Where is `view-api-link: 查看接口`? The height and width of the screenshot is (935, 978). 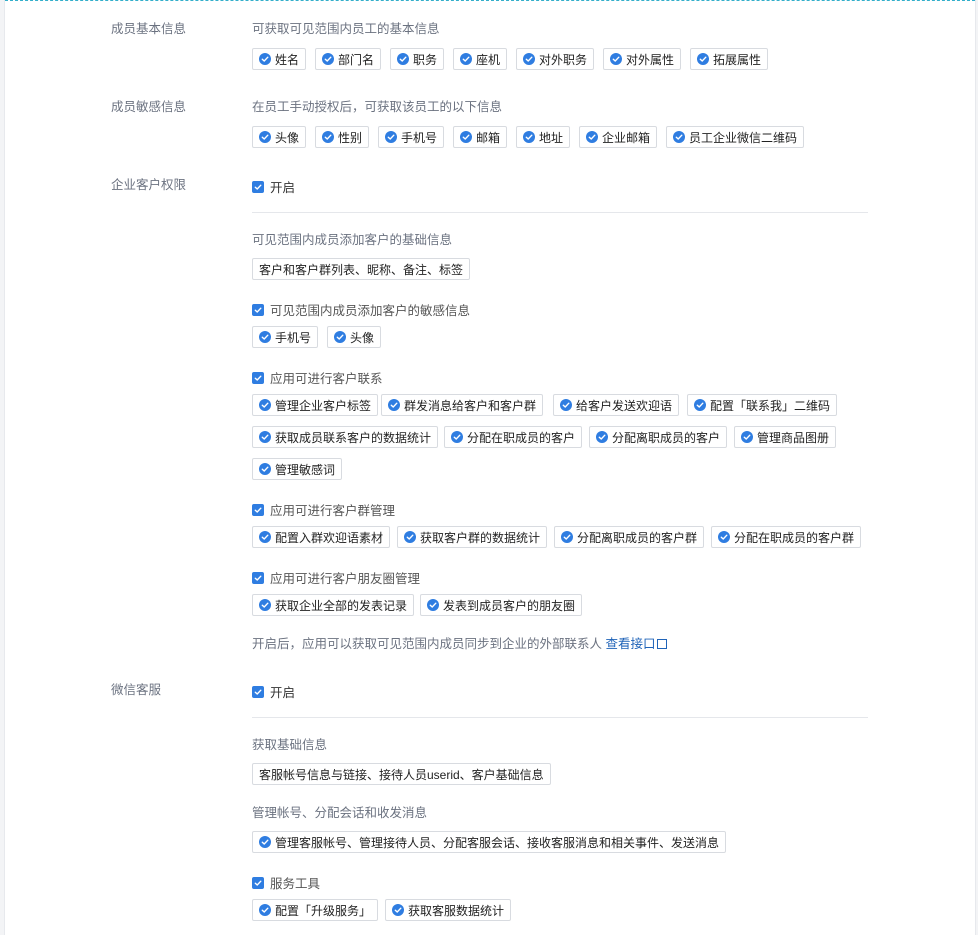
view-api-link: 查看接口 is located at coordinates (636, 644).